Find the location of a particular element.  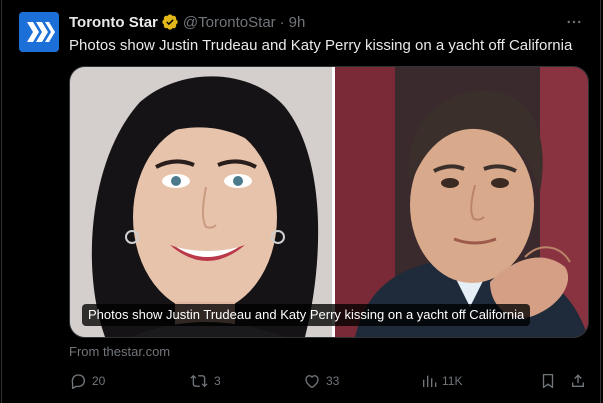

retweet-button: 3 is located at coordinates (205, 381).